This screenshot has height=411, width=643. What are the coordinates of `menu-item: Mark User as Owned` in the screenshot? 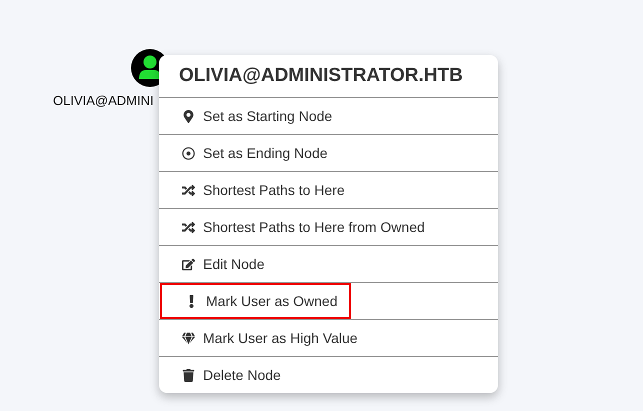 It's located at (256, 301).